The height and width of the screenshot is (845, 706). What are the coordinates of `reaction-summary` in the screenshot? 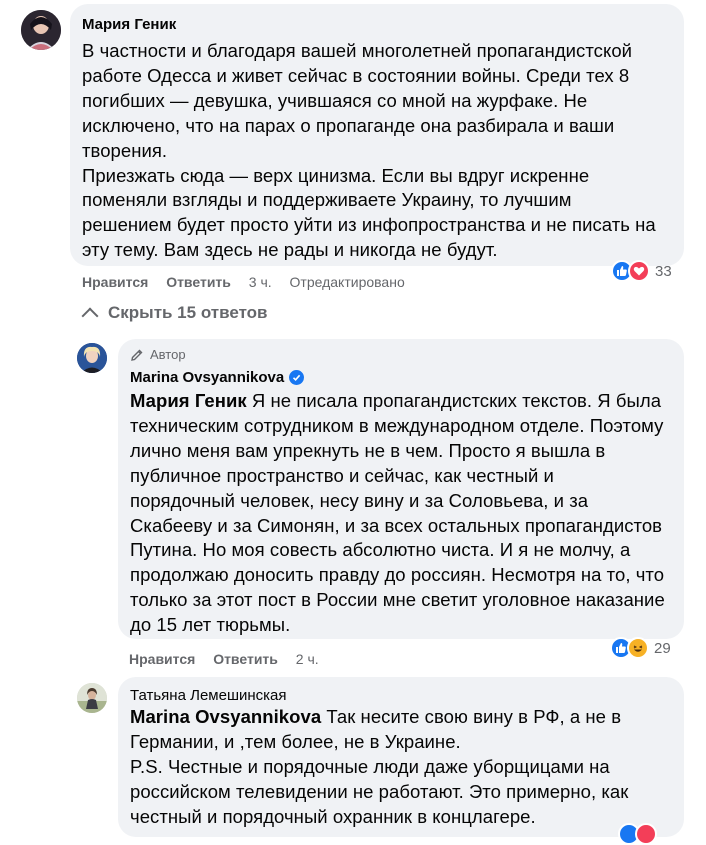 It's located at (637, 834).